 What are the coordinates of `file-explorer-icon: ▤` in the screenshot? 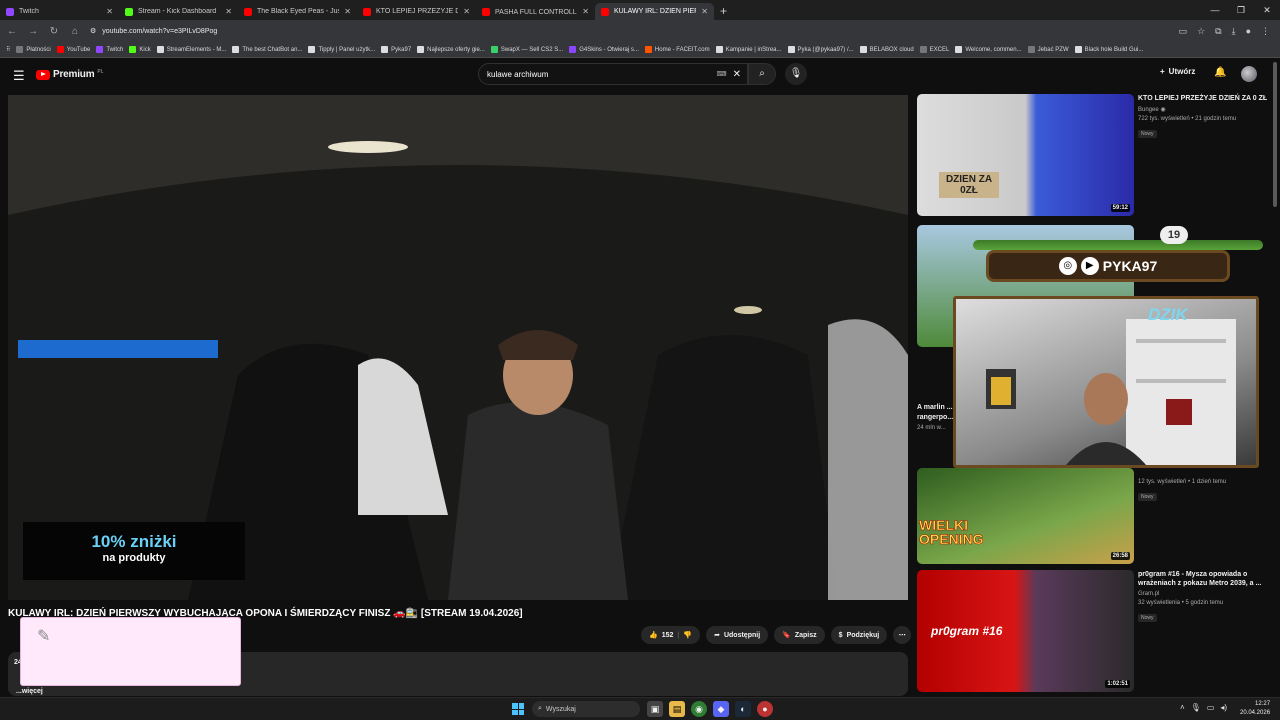 It's located at (677, 709).